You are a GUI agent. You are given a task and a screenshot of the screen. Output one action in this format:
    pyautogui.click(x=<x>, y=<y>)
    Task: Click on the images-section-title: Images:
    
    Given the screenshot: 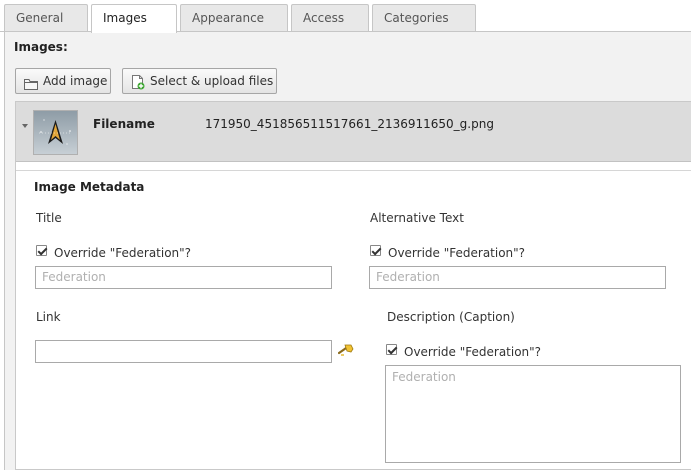 What is the action you would take?
    pyautogui.click(x=41, y=47)
    